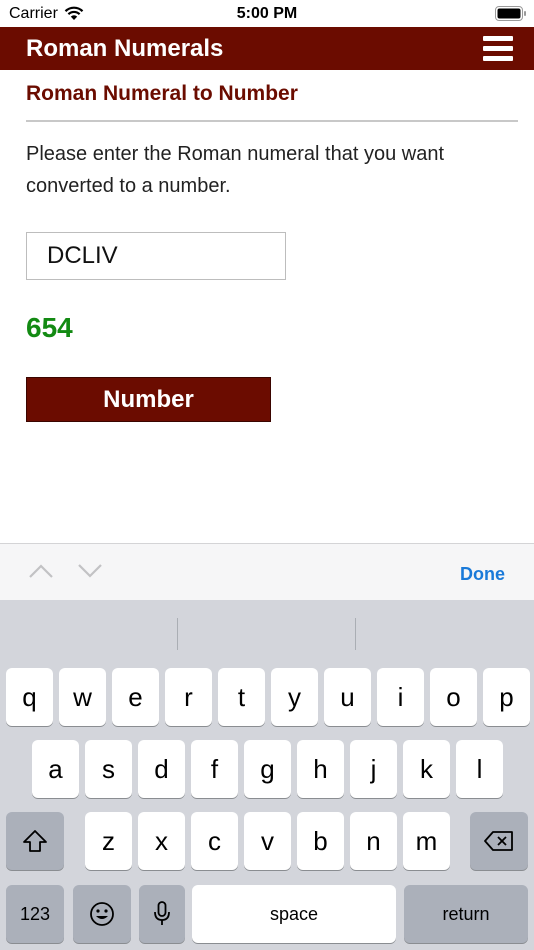 Image resolution: width=534 pixels, height=950 pixels. What do you see at coordinates (267, 841) in the screenshot?
I see `key-v: v` at bounding box center [267, 841].